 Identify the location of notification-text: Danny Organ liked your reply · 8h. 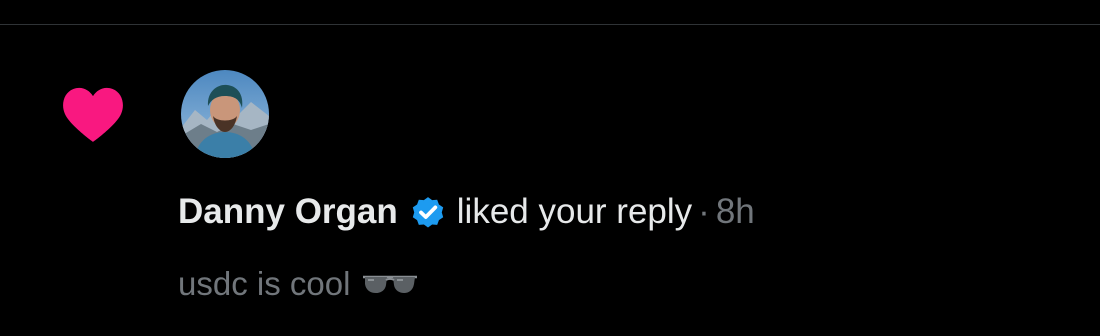
(466, 212).